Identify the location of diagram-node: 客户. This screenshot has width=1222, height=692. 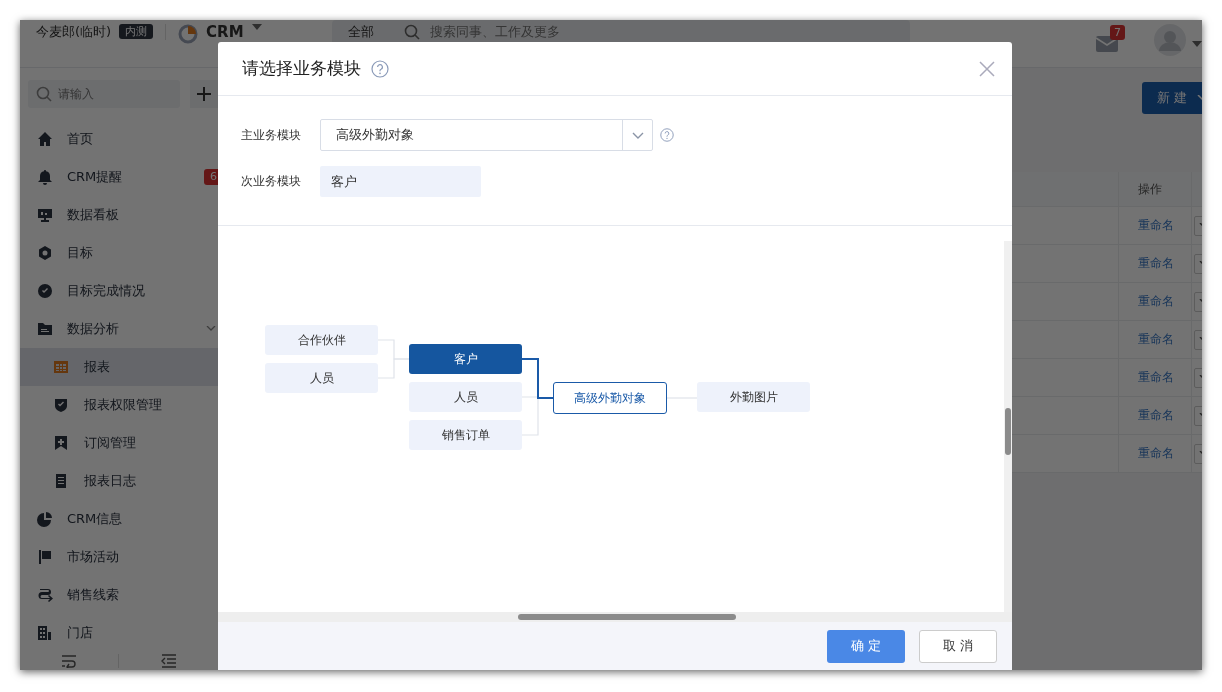
(465, 359).